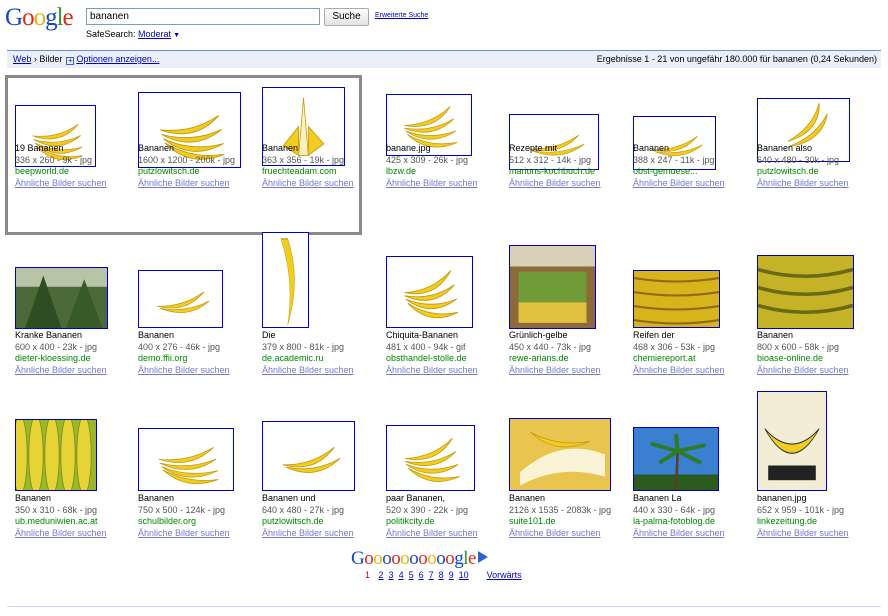  What do you see at coordinates (391, 575) in the screenshot?
I see `page-link: 3` at bounding box center [391, 575].